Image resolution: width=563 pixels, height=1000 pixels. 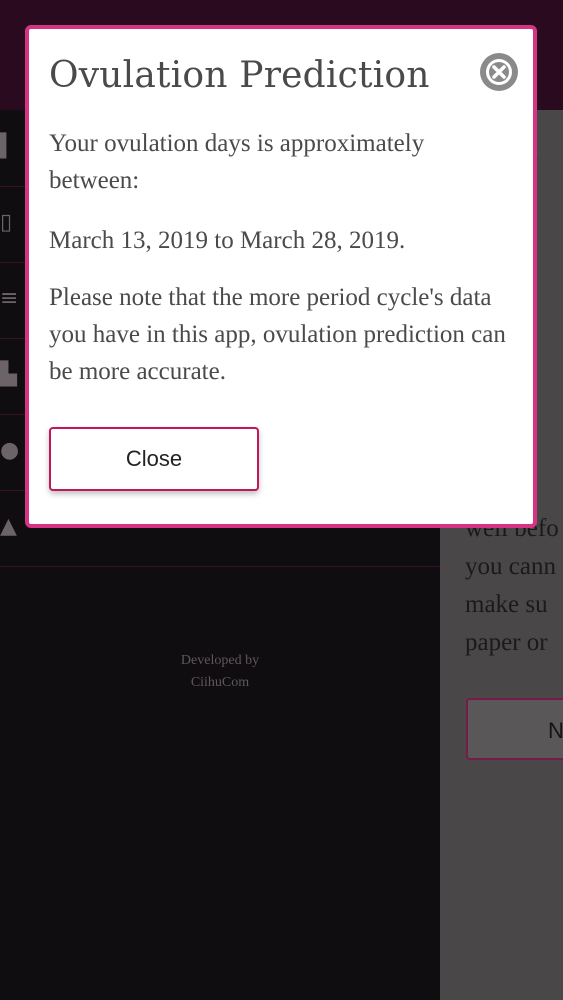 What do you see at coordinates (154, 459) in the screenshot?
I see `close-button: Close` at bounding box center [154, 459].